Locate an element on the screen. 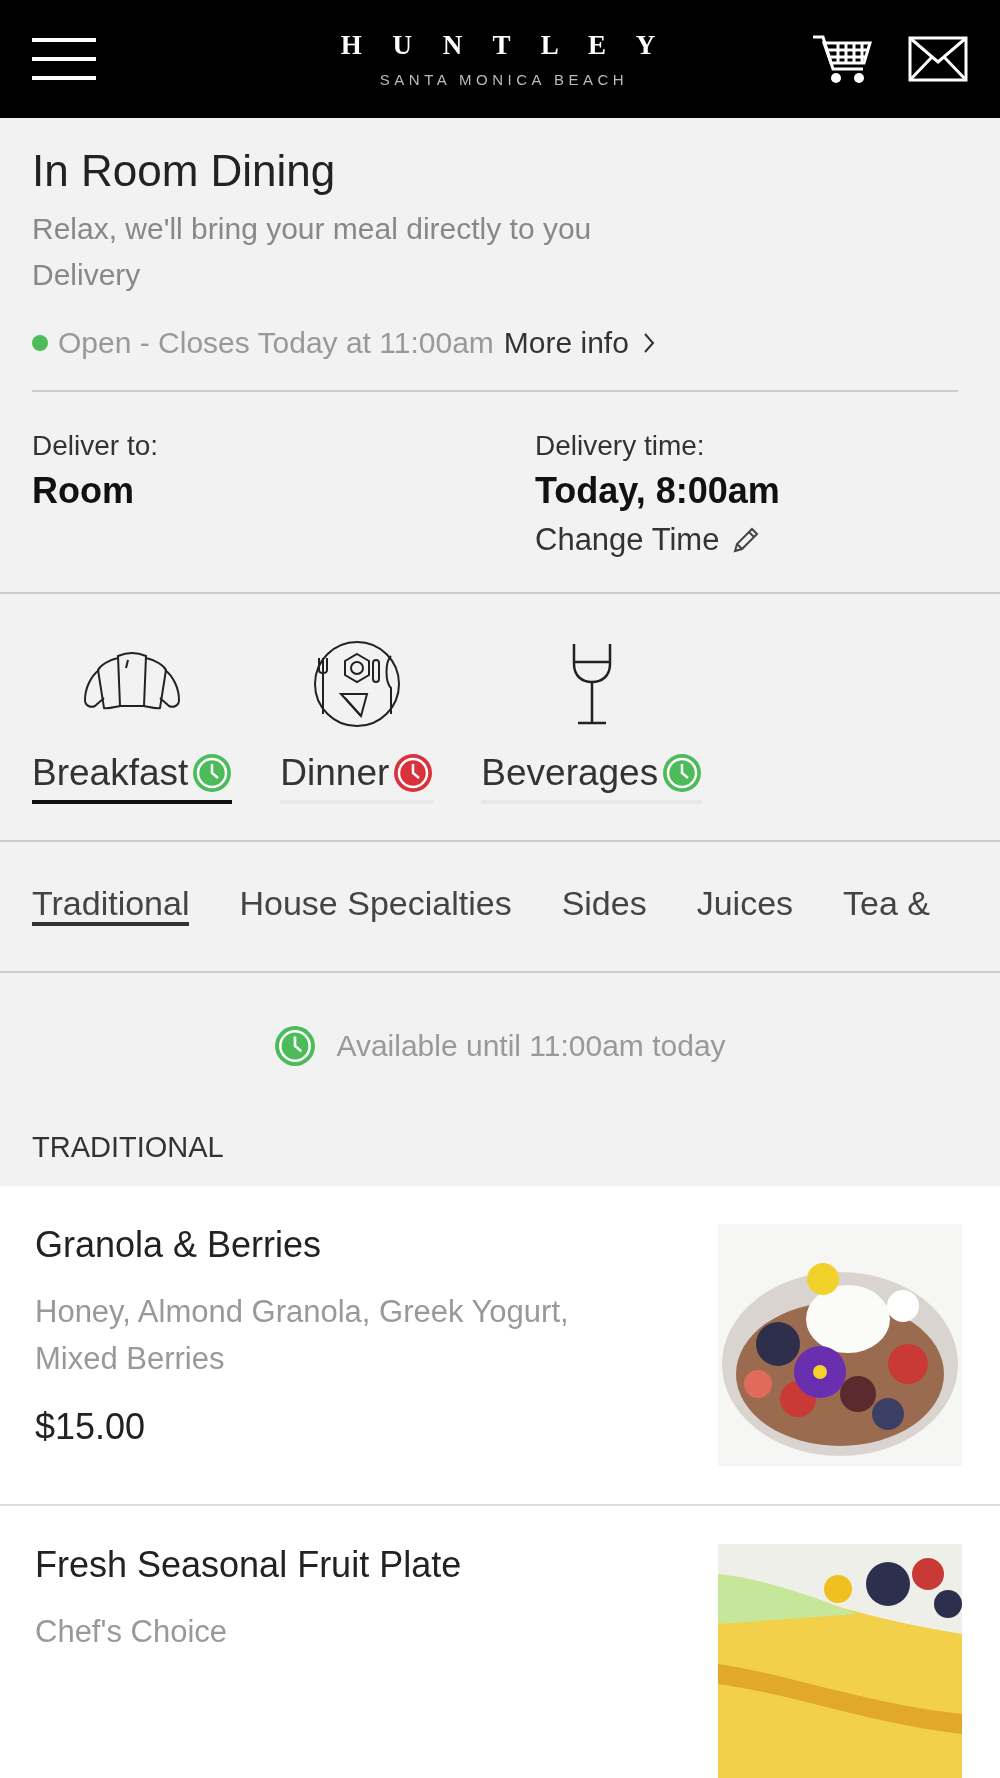  opening-status: Open - Closes Today at 11:00am is located at coordinates (276, 343).